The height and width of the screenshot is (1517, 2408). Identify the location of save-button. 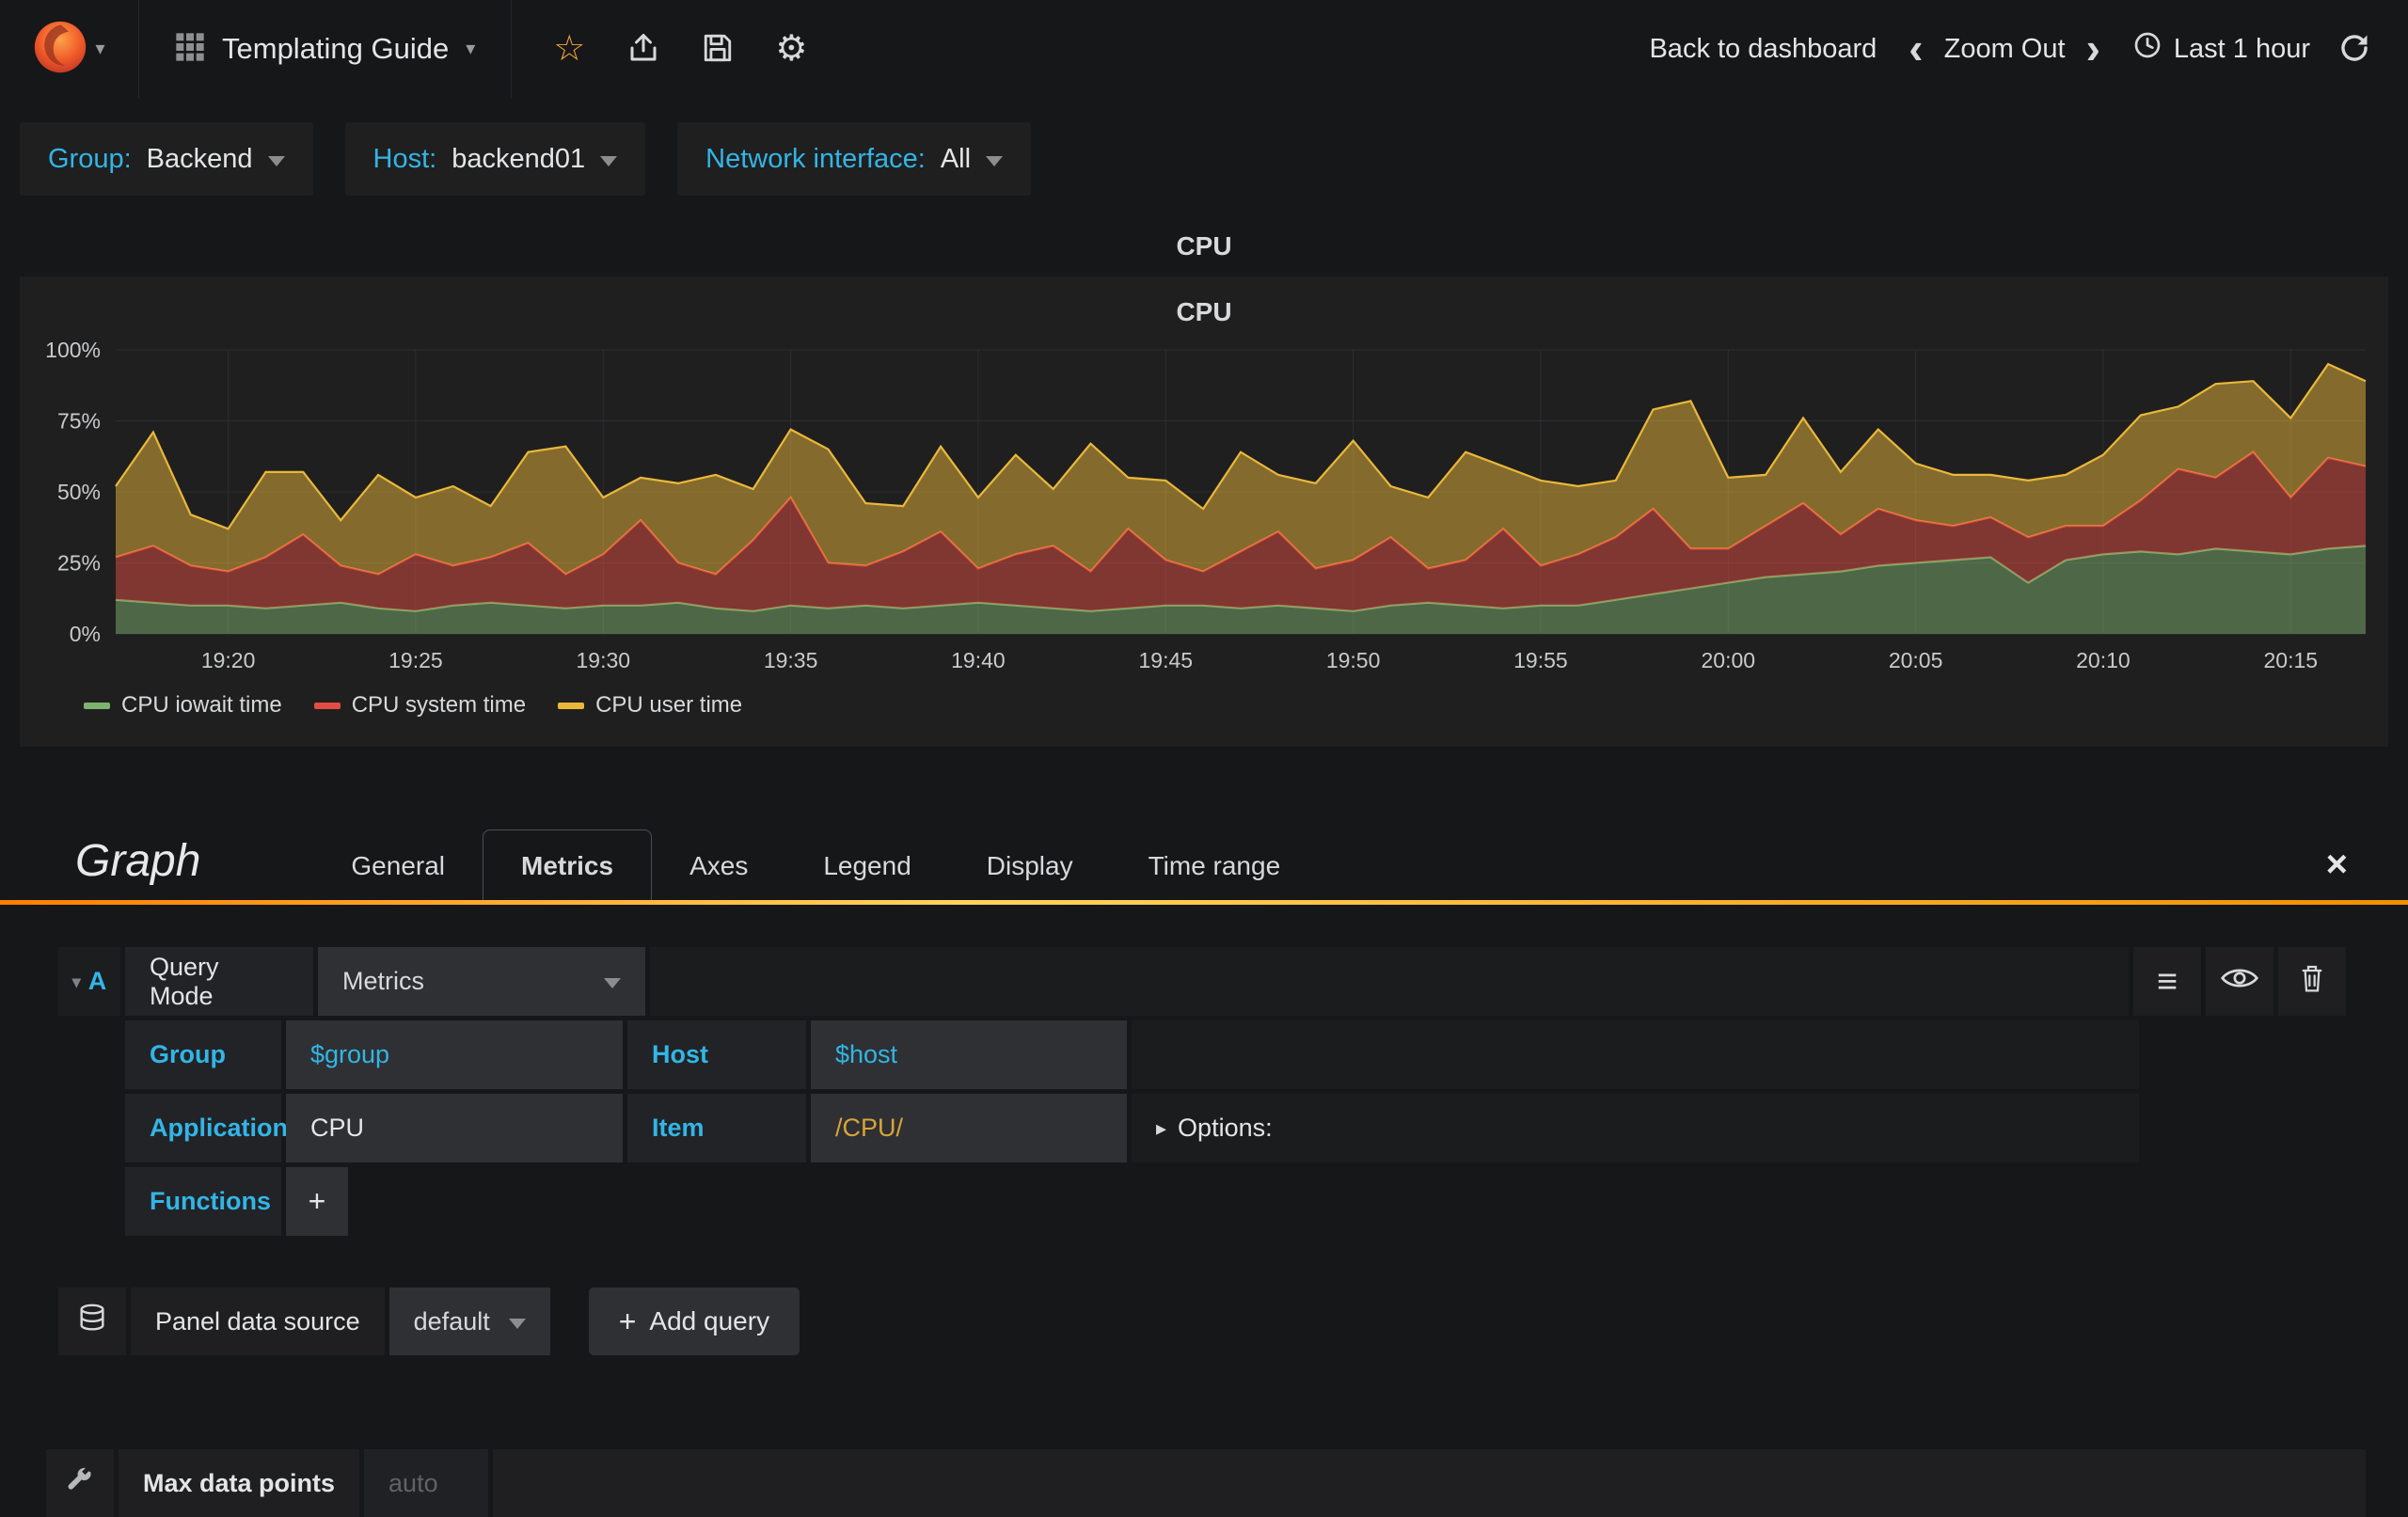
(718, 49).